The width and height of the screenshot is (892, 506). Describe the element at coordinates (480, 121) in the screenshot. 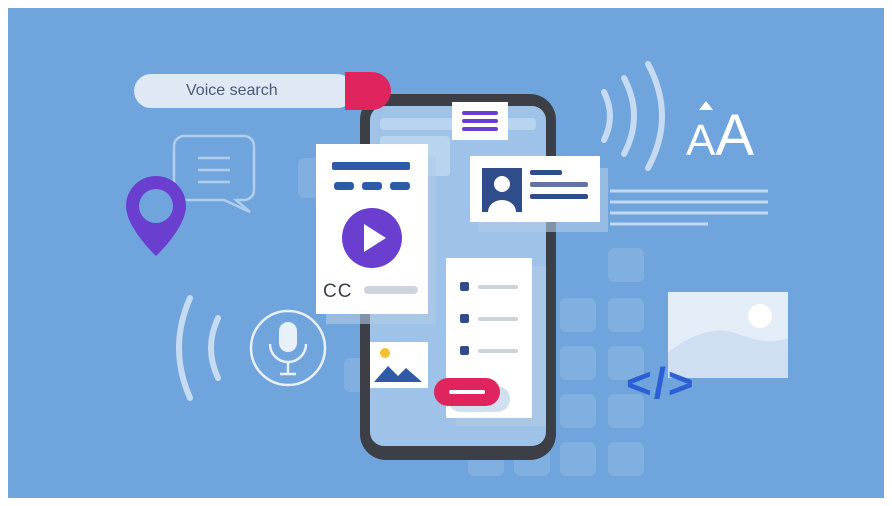

I see `menu-card` at that location.